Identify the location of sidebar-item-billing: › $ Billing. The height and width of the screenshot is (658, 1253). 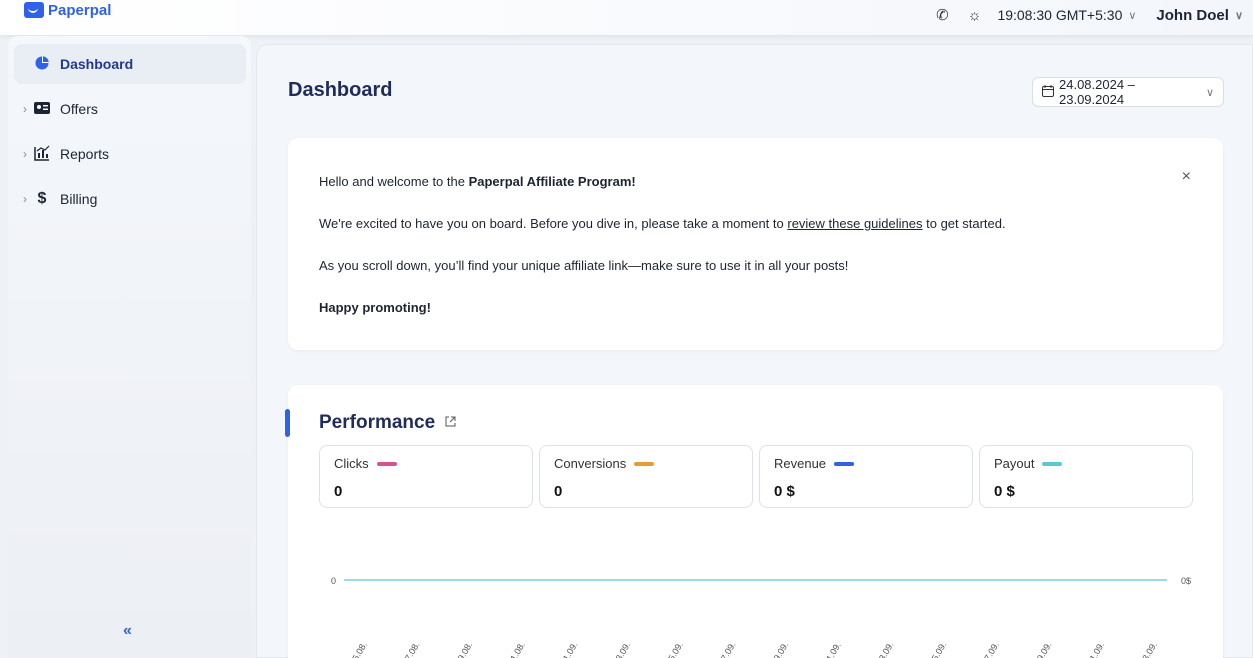
(130, 199).